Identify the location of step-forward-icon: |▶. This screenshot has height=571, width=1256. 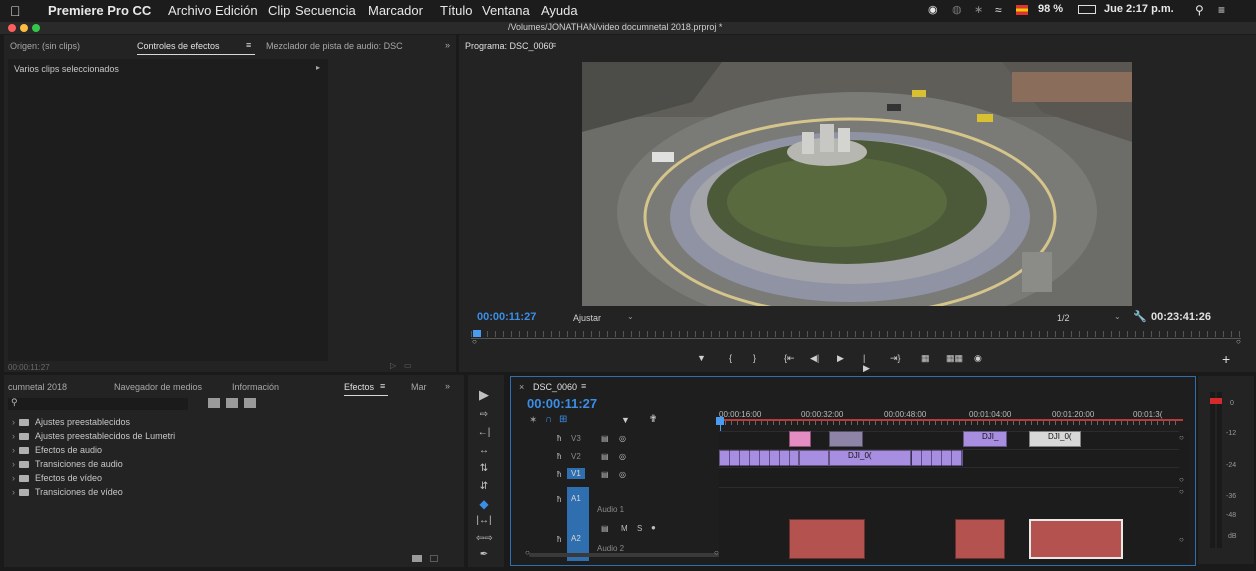
(866, 363).